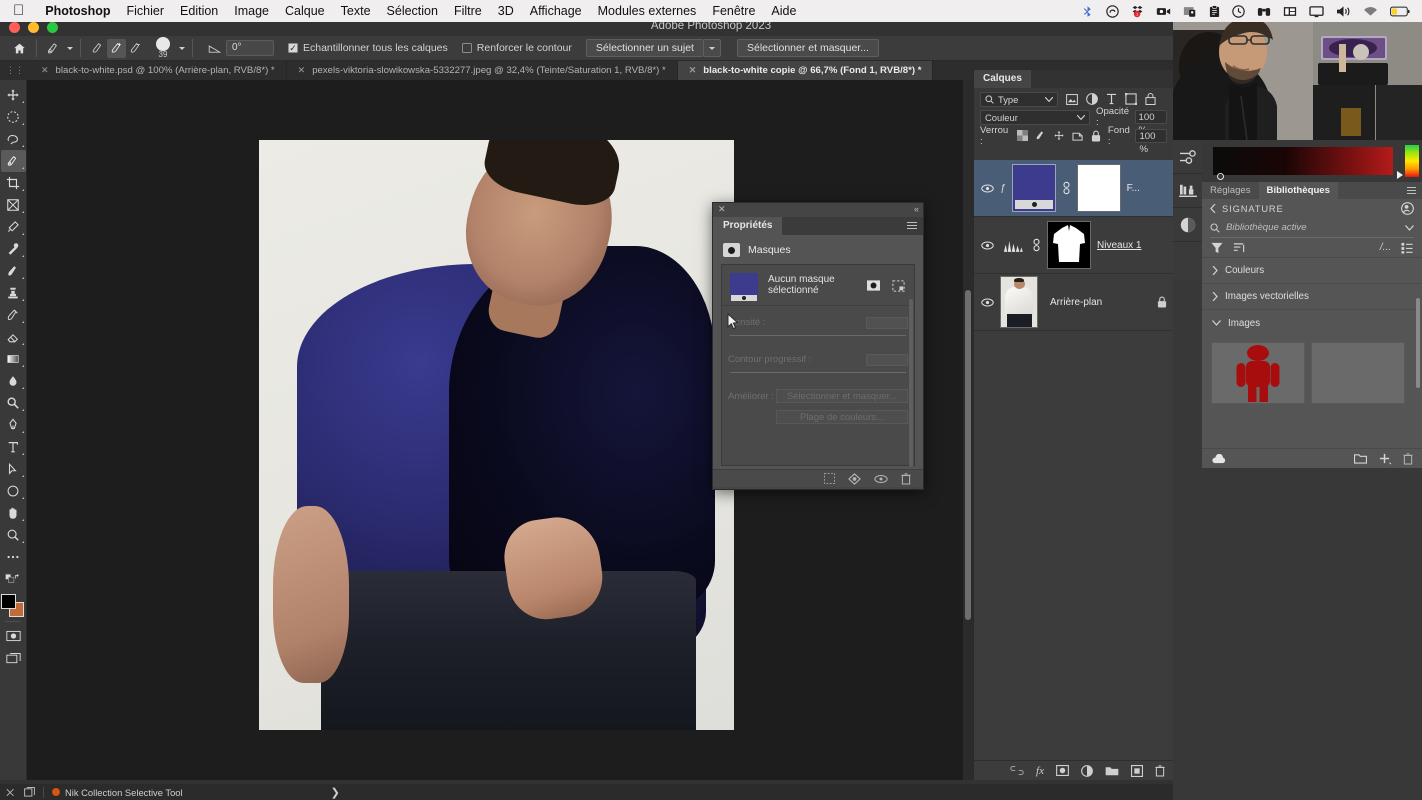  I want to click on menu-item-selection: Sélection, so click(412, 11).